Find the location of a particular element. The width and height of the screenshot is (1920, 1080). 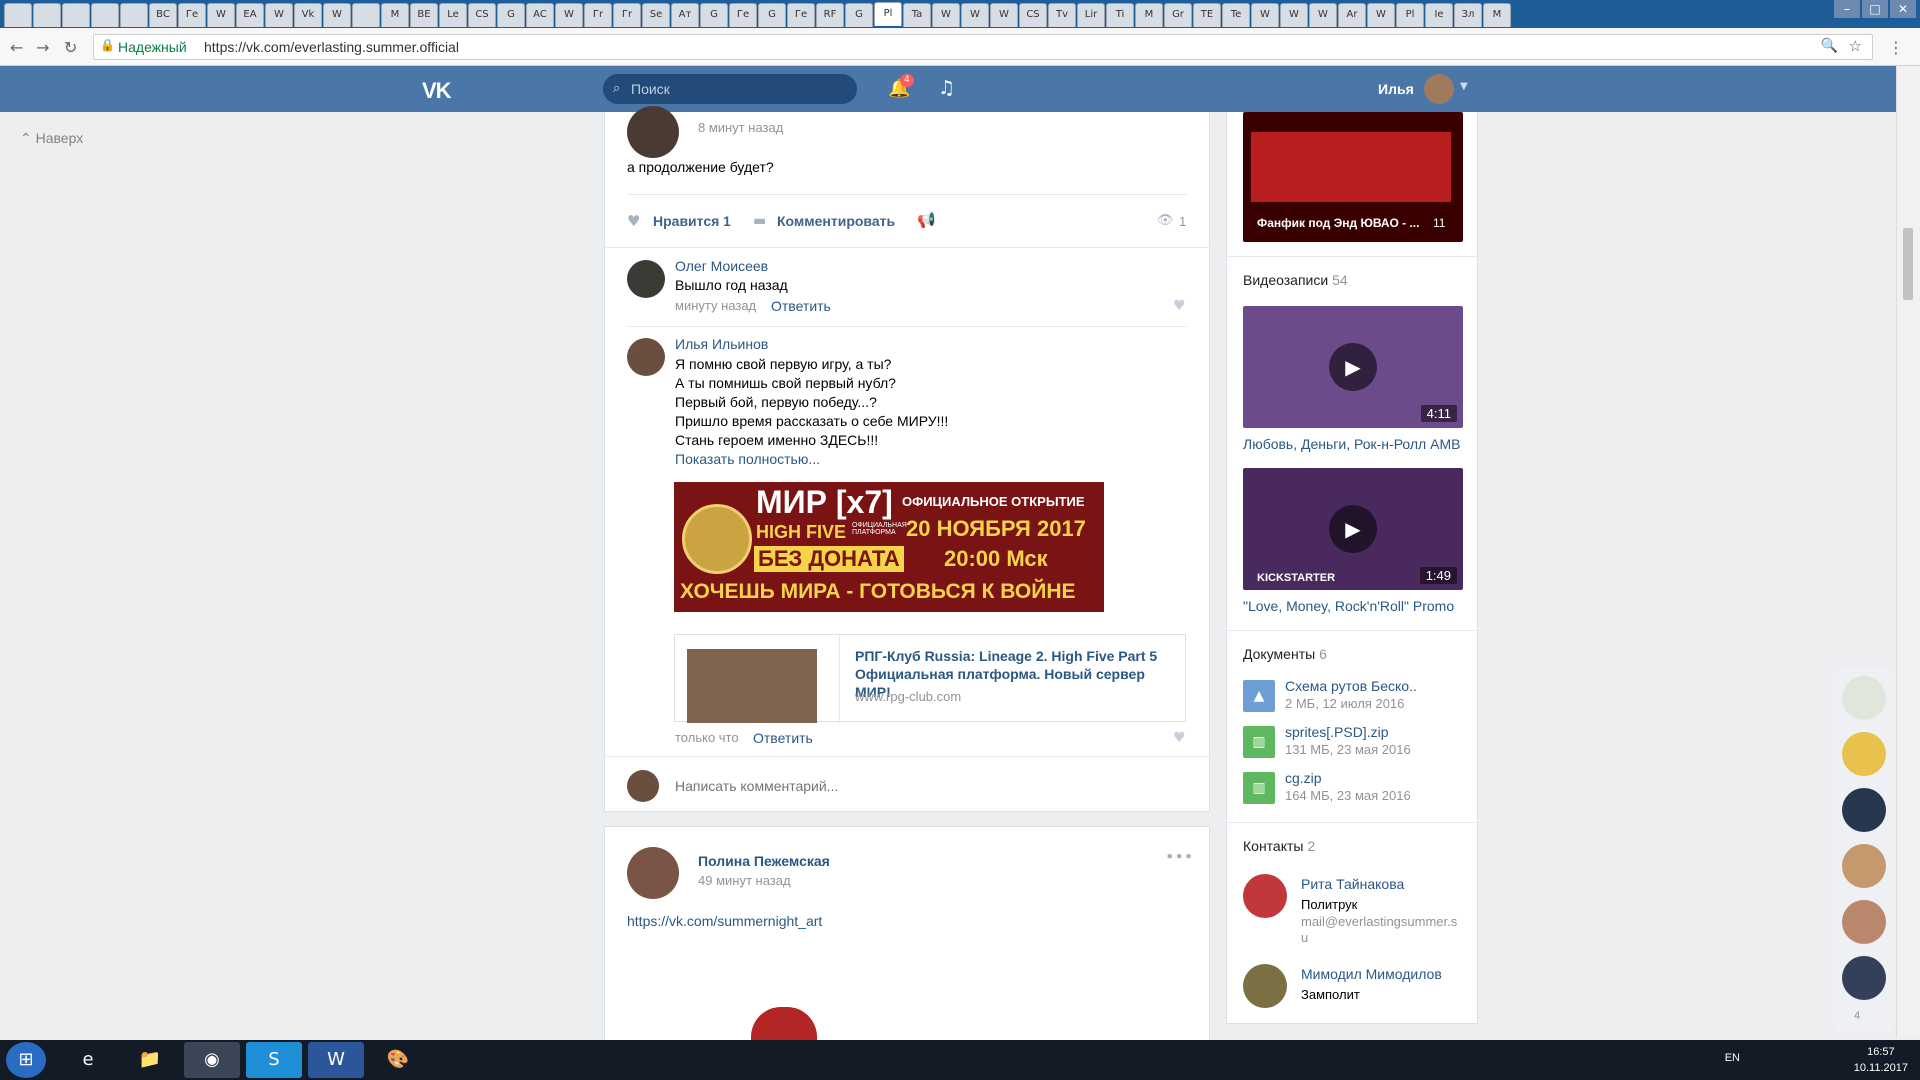

video-thumbnail: ▶ 4:11 is located at coordinates (1353, 367).